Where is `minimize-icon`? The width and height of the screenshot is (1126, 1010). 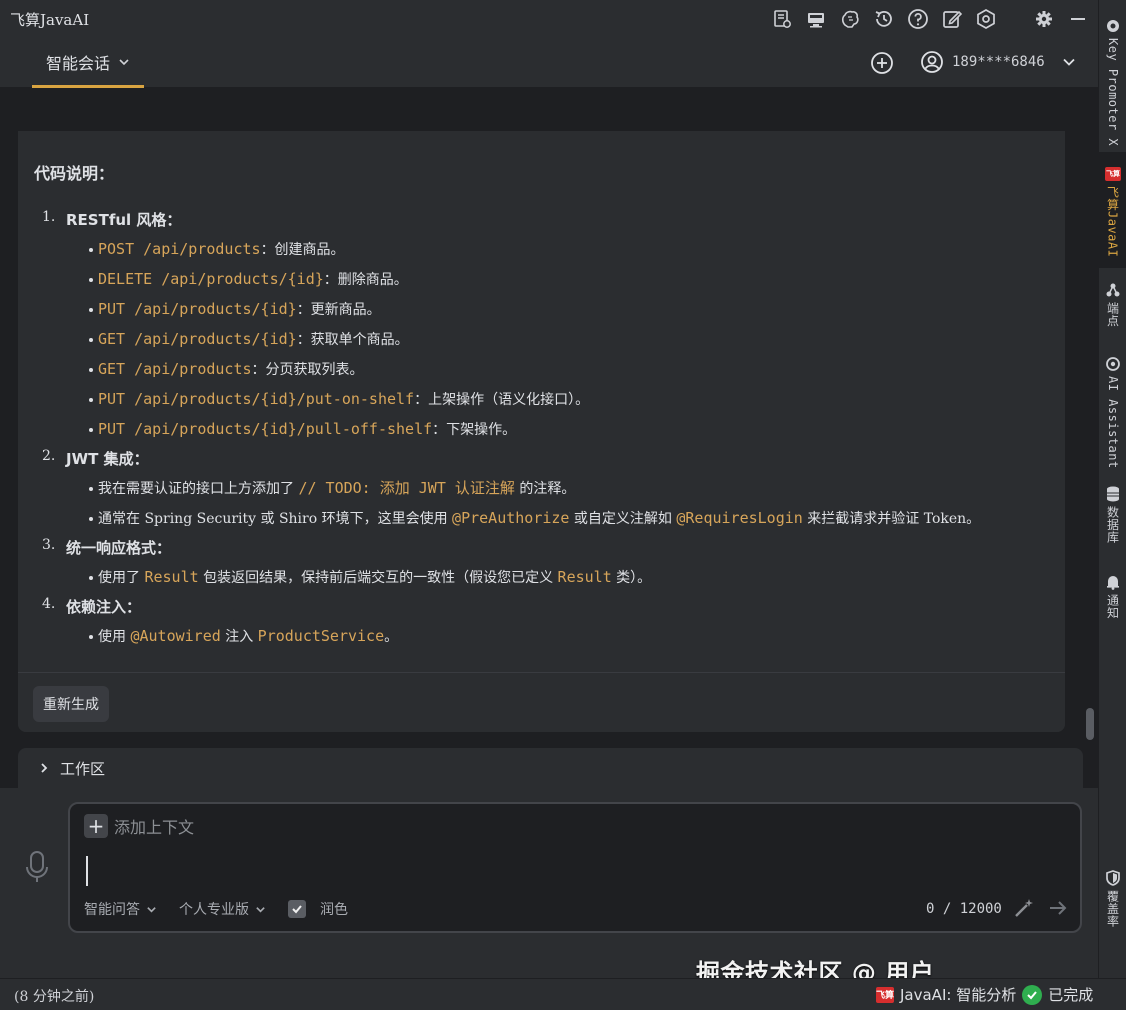 minimize-icon is located at coordinates (1078, 19).